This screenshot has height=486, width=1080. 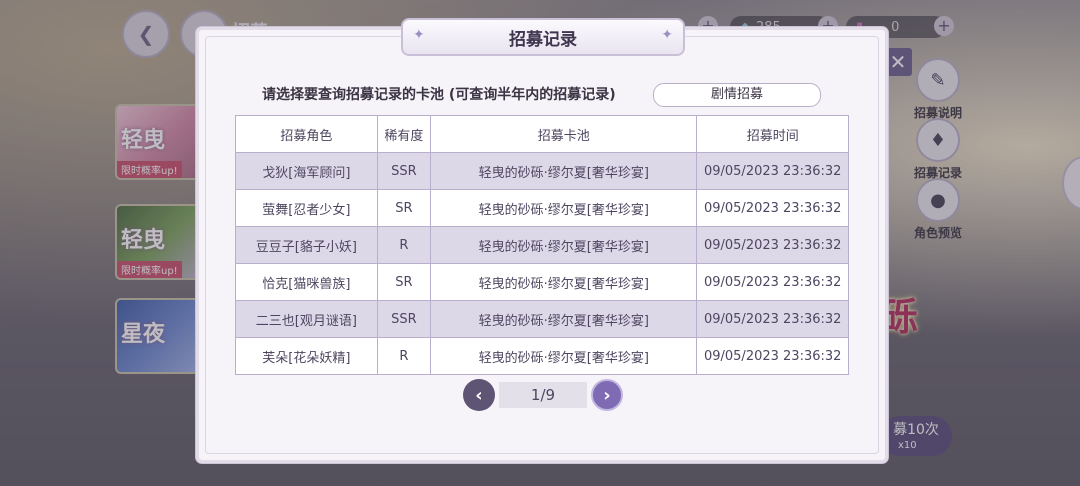 I want to click on dialog-title-plate: ✦ 招募记录 ✦, so click(x=543, y=37).